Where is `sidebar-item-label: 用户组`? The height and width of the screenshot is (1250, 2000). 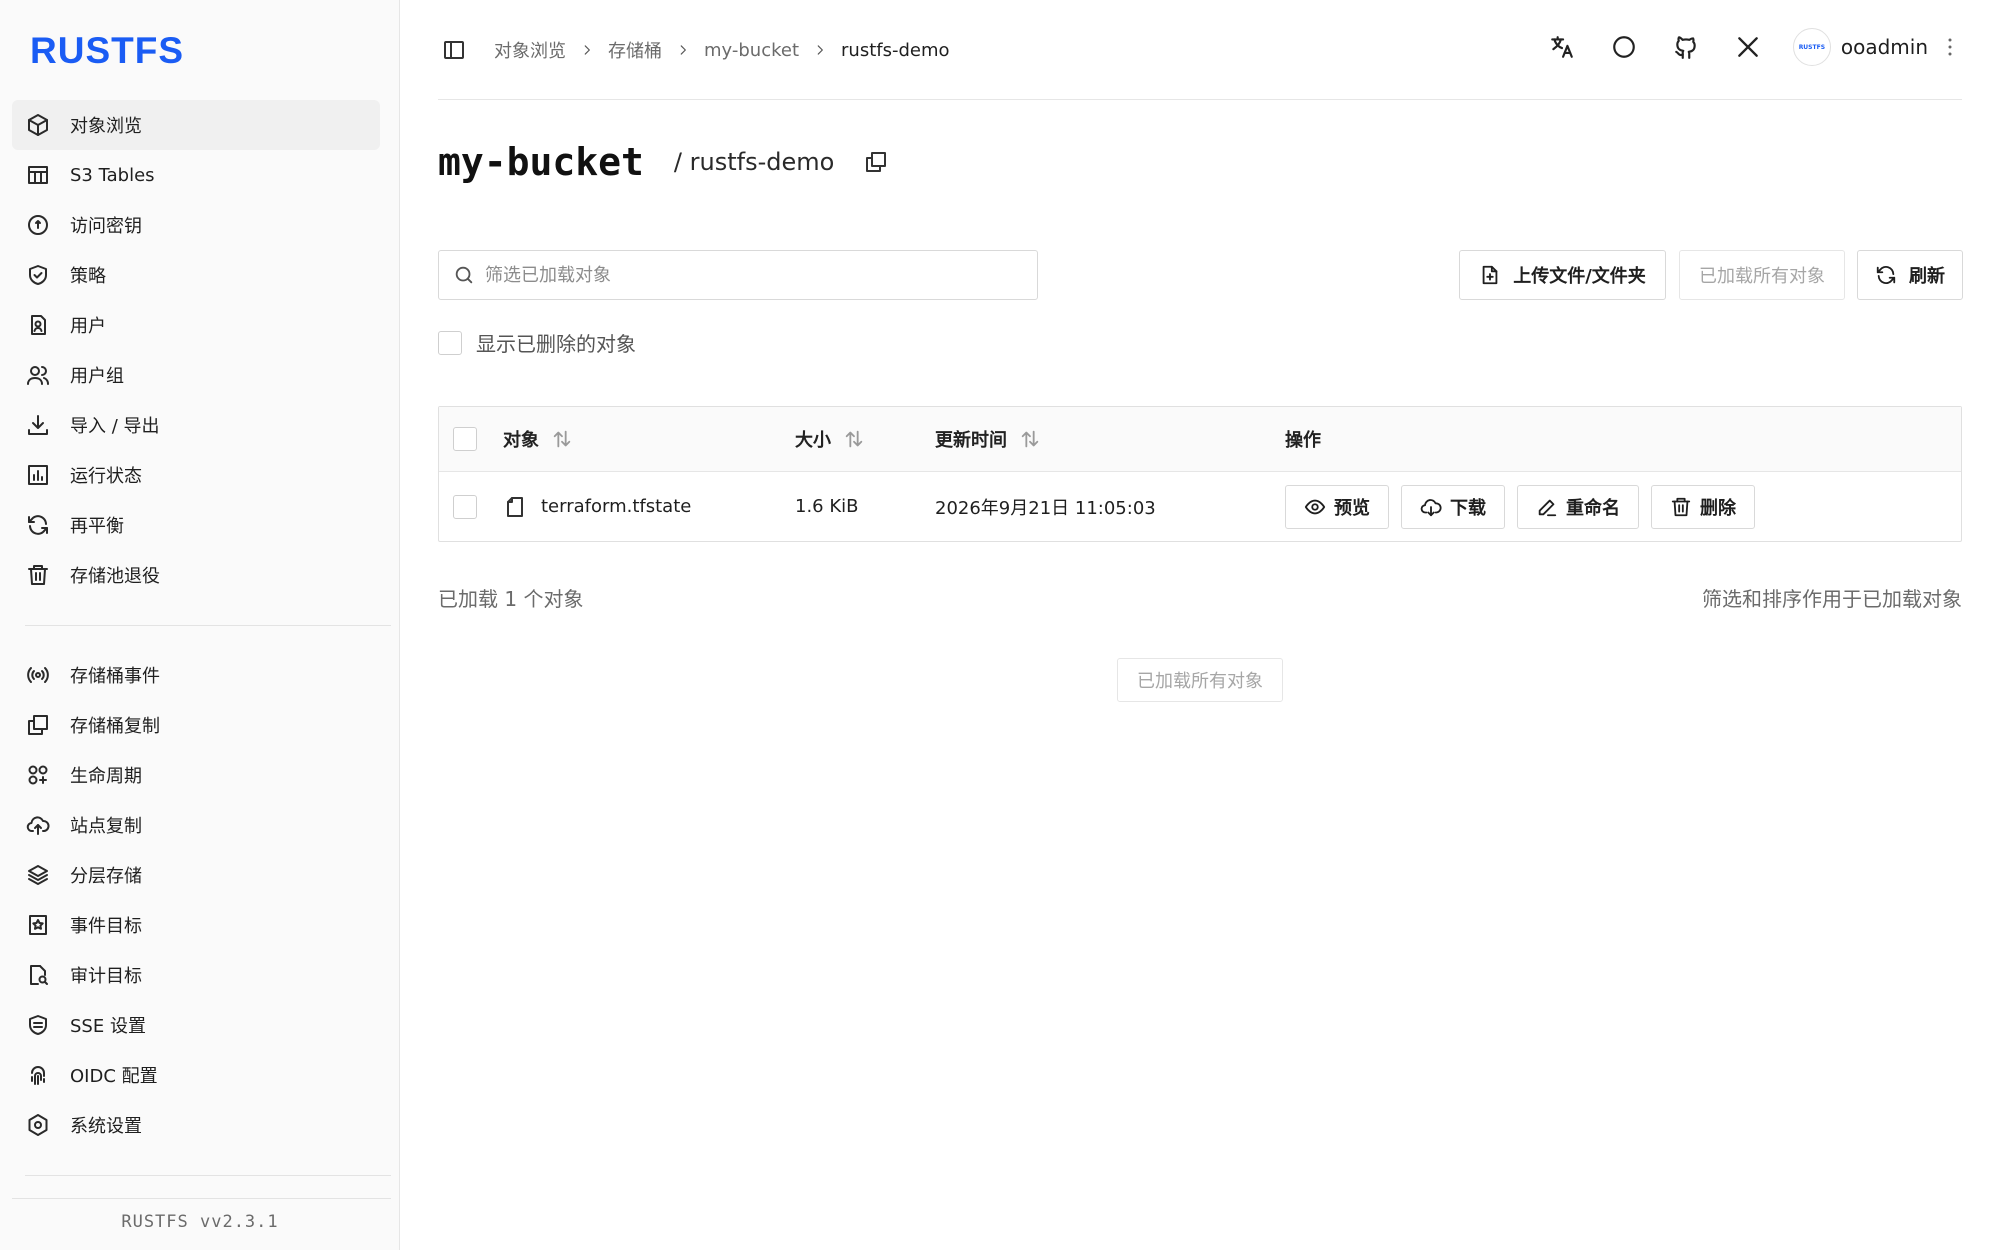
sidebar-item-label: 用户组 is located at coordinates (97, 376).